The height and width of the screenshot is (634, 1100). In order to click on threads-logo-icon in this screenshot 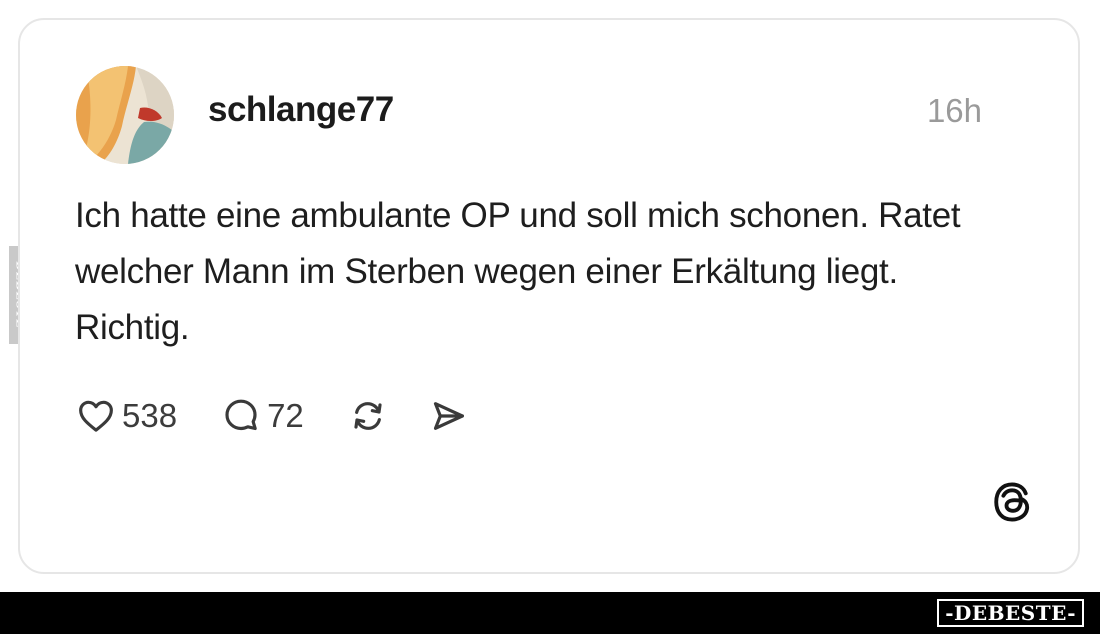, I will do `click(1012, 502)`.